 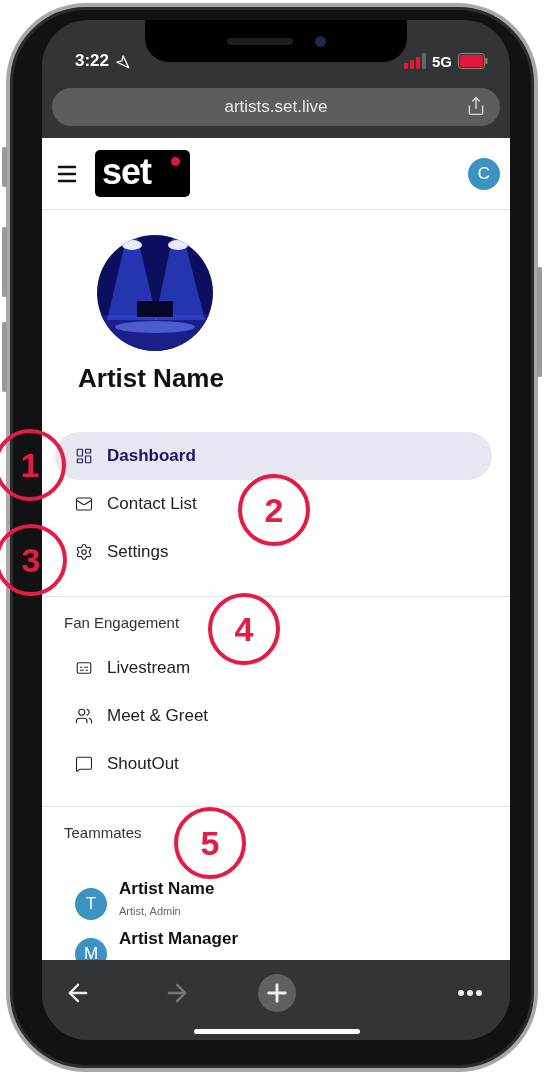 I want to click on teammate-name: Artist Name, so click(x=167, y=889).